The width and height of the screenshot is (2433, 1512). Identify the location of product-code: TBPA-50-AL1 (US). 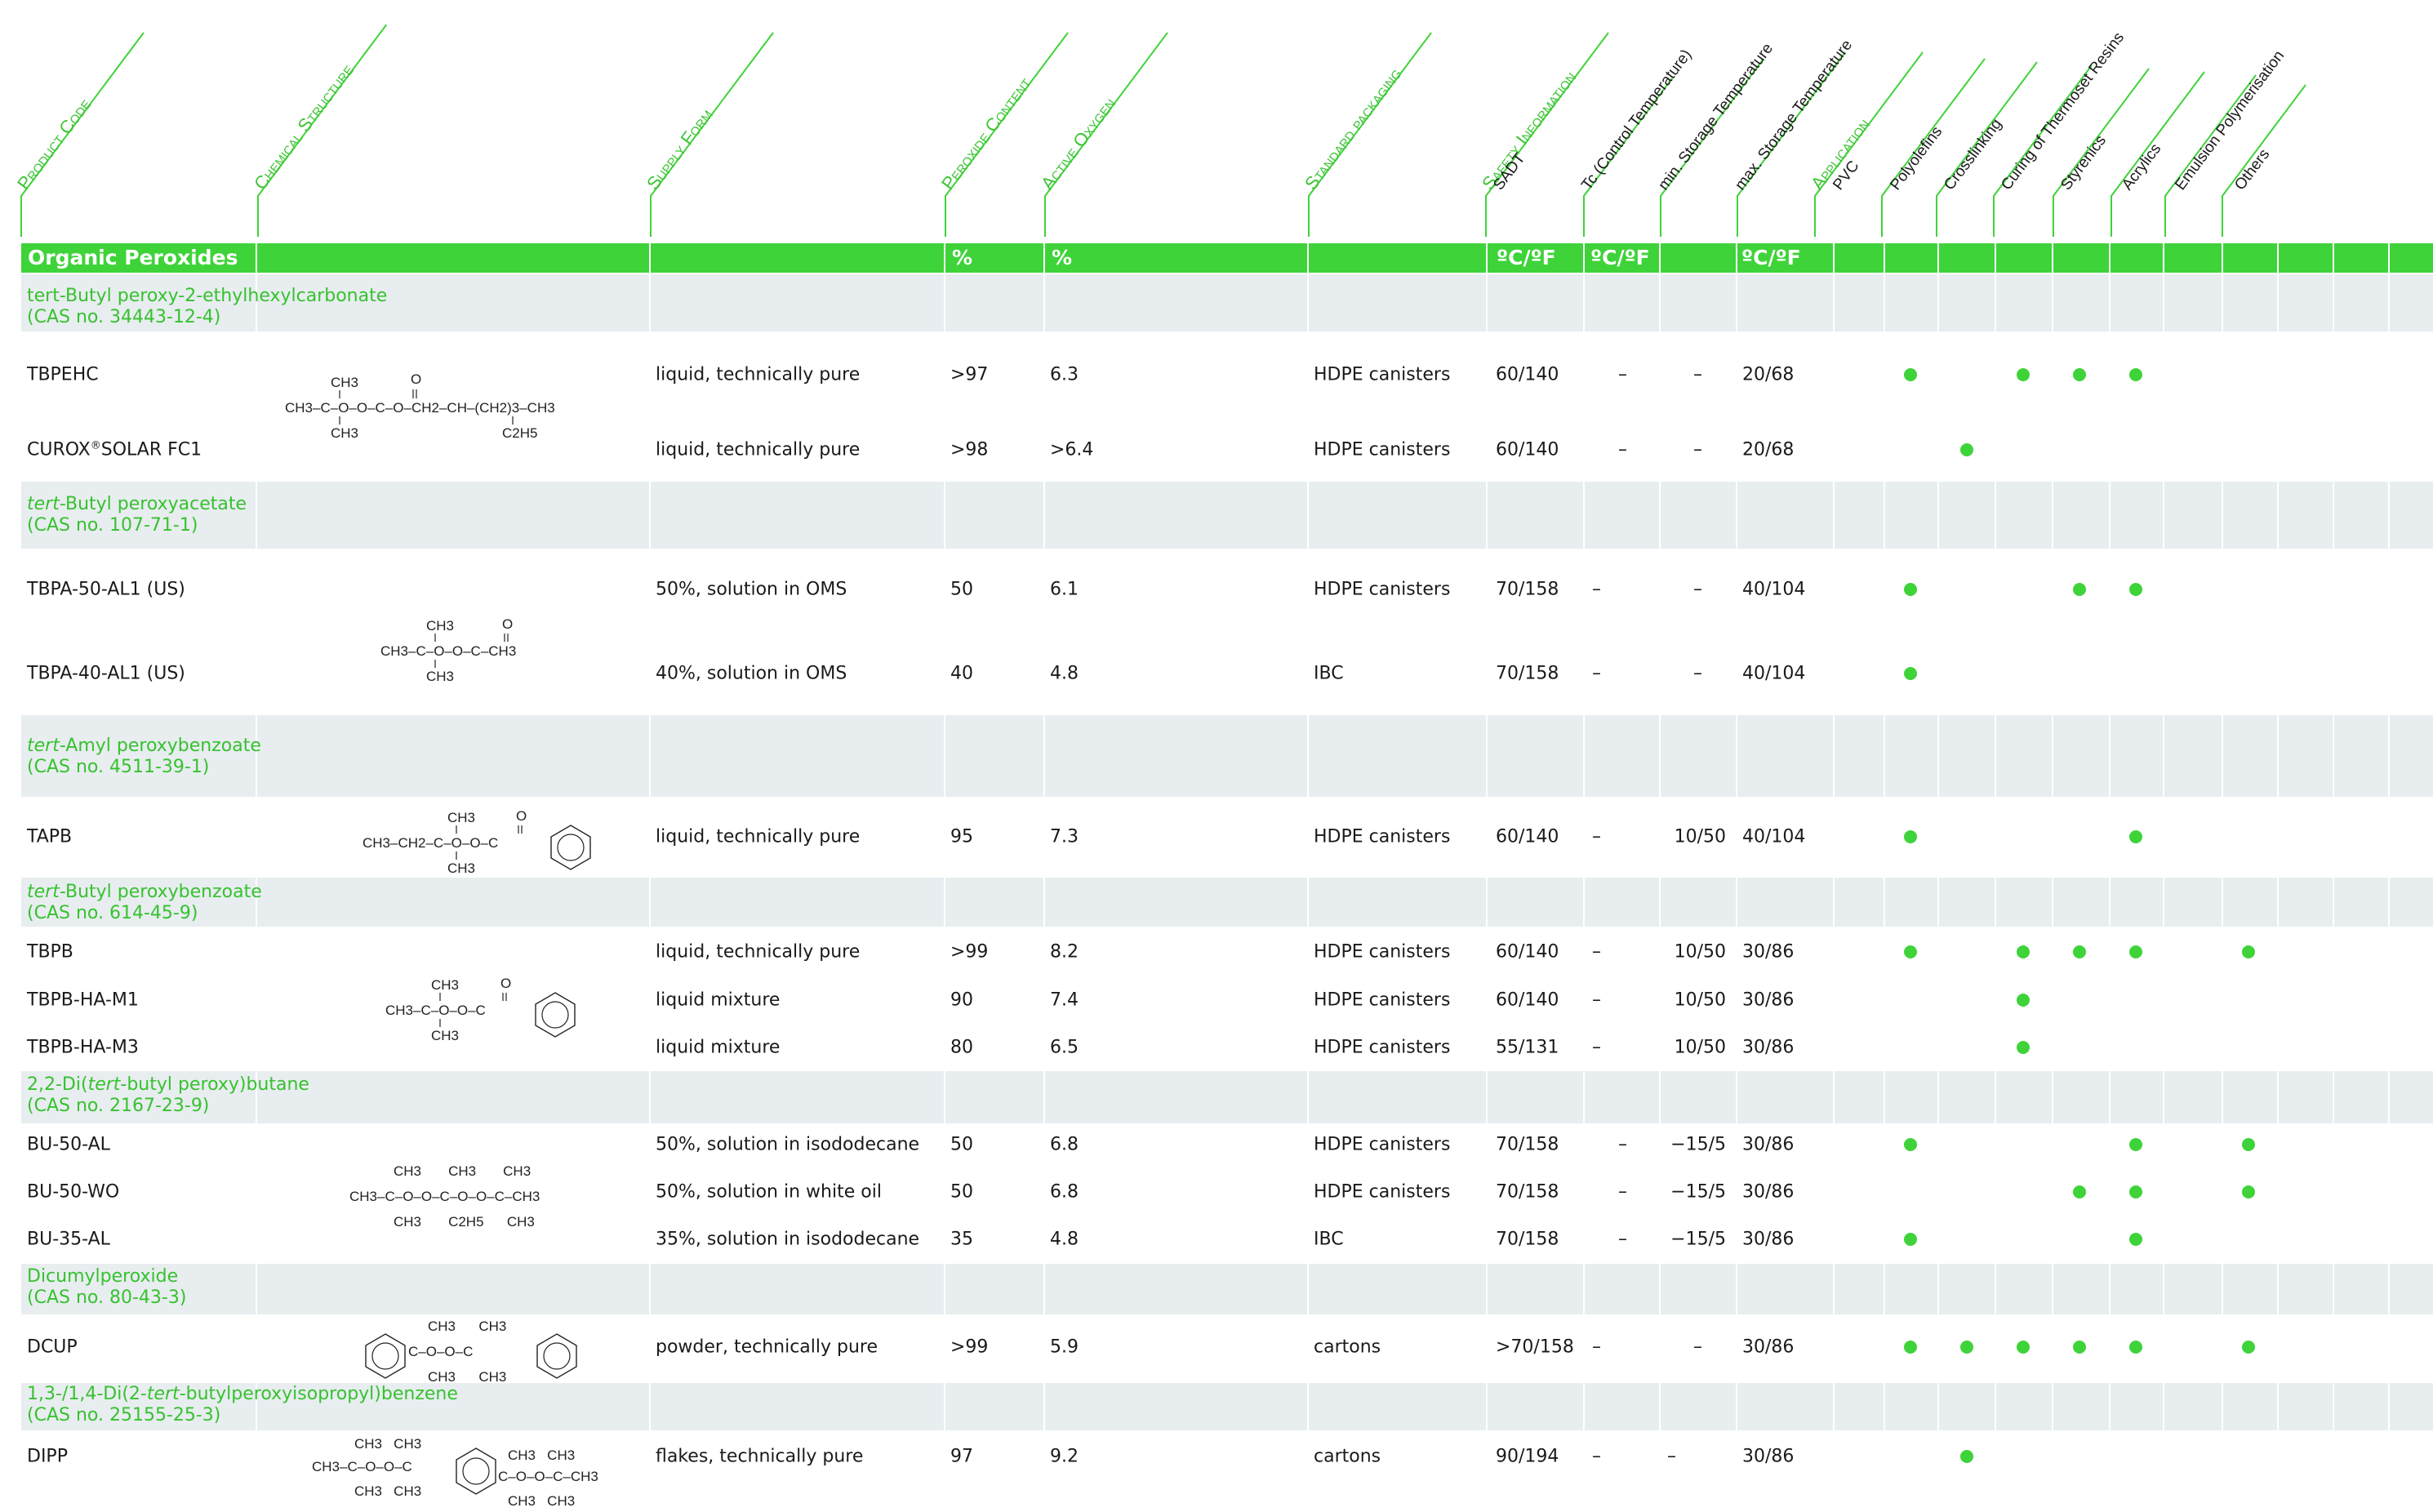
(106, 590).